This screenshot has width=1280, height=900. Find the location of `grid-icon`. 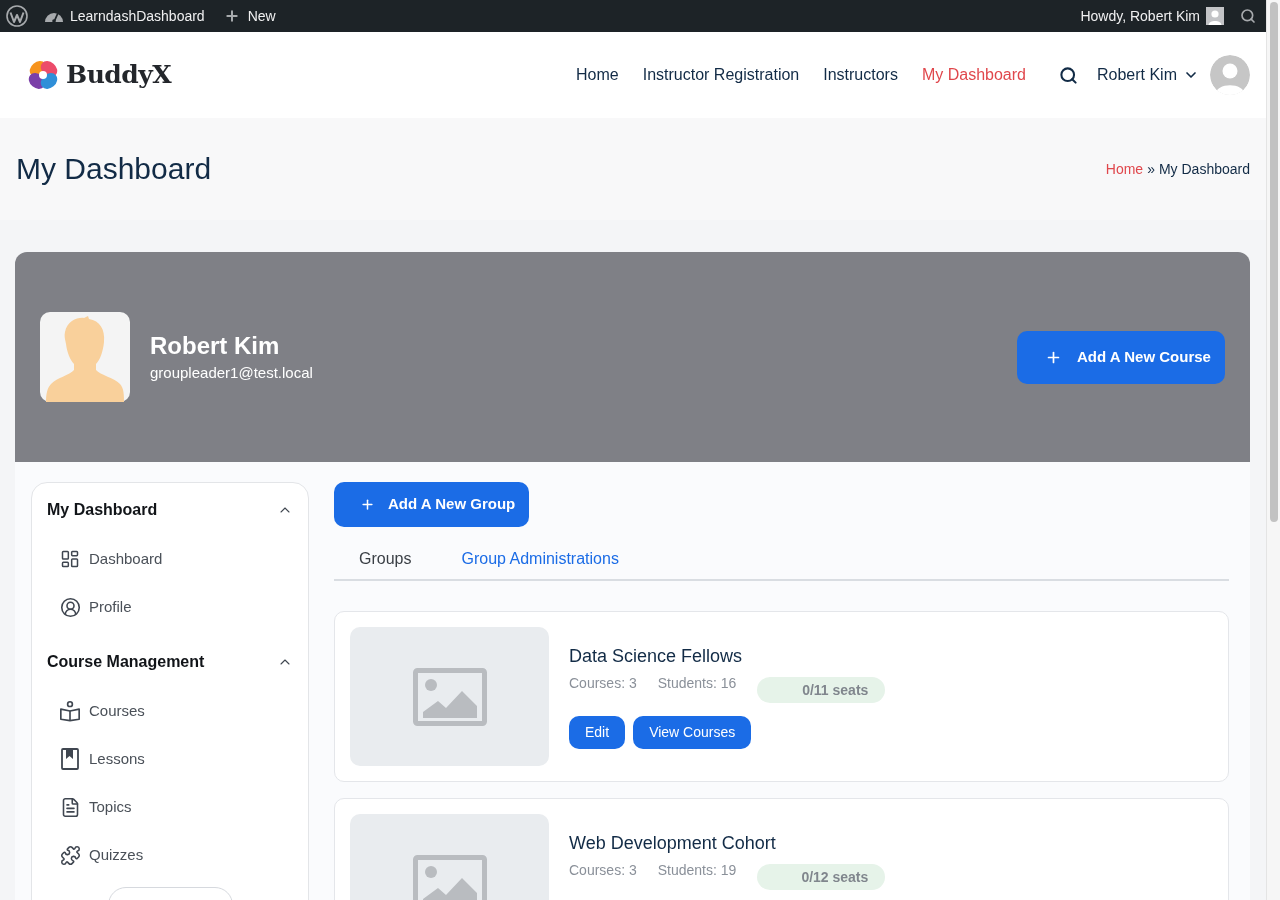

grid-icon is located at coordinates (70, 559).